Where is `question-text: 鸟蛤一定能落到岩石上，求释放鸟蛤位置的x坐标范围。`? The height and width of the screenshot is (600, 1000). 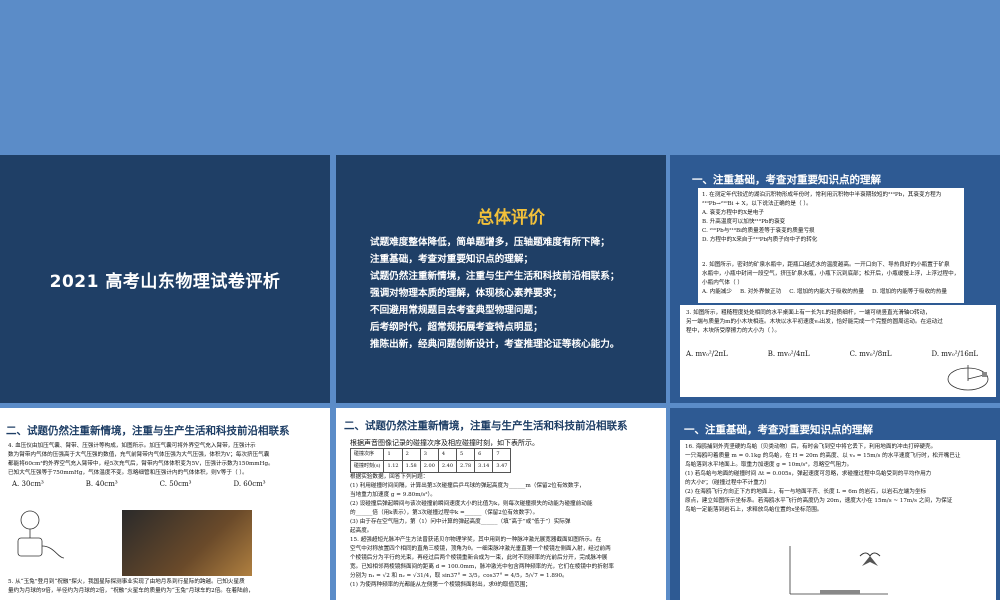 question-text: 鸟蛤一定能落到岩石上，求释放鸟蛤位置的x坐标范围。 is located at coordinates (754, 510).